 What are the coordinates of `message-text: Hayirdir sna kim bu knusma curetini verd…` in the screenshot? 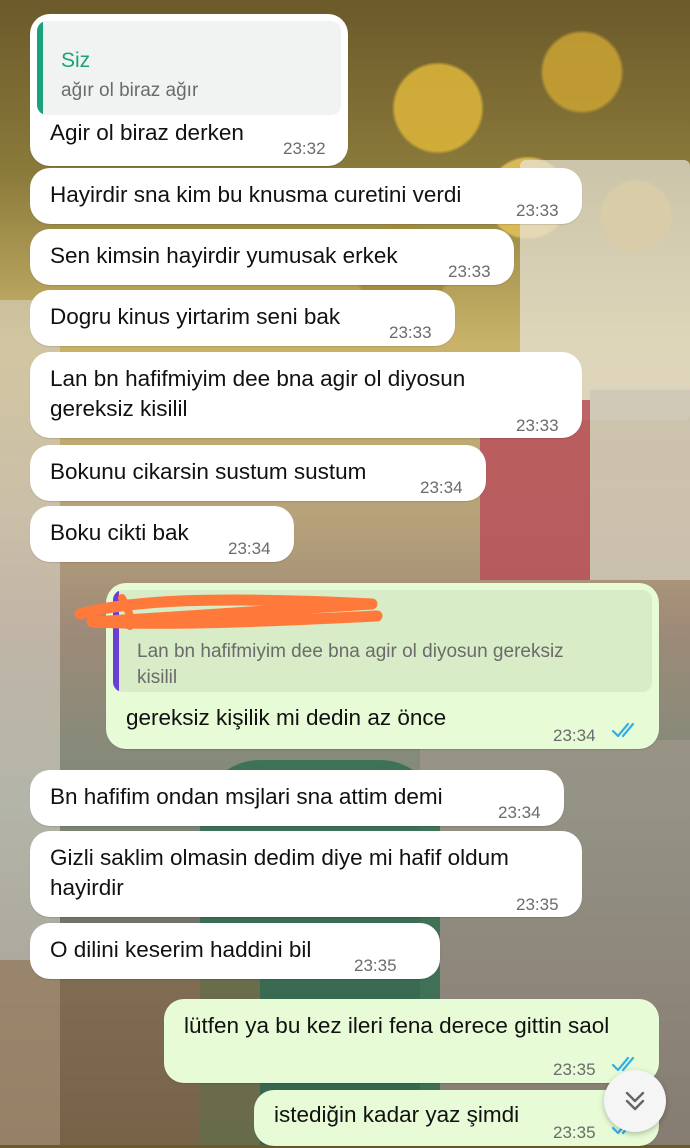 It's located at (256, 194).